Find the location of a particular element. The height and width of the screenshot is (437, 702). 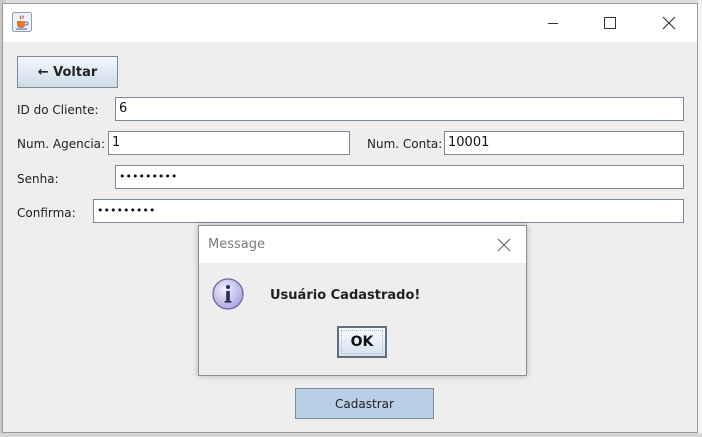

title-bar is located at coordinates (350, 23).